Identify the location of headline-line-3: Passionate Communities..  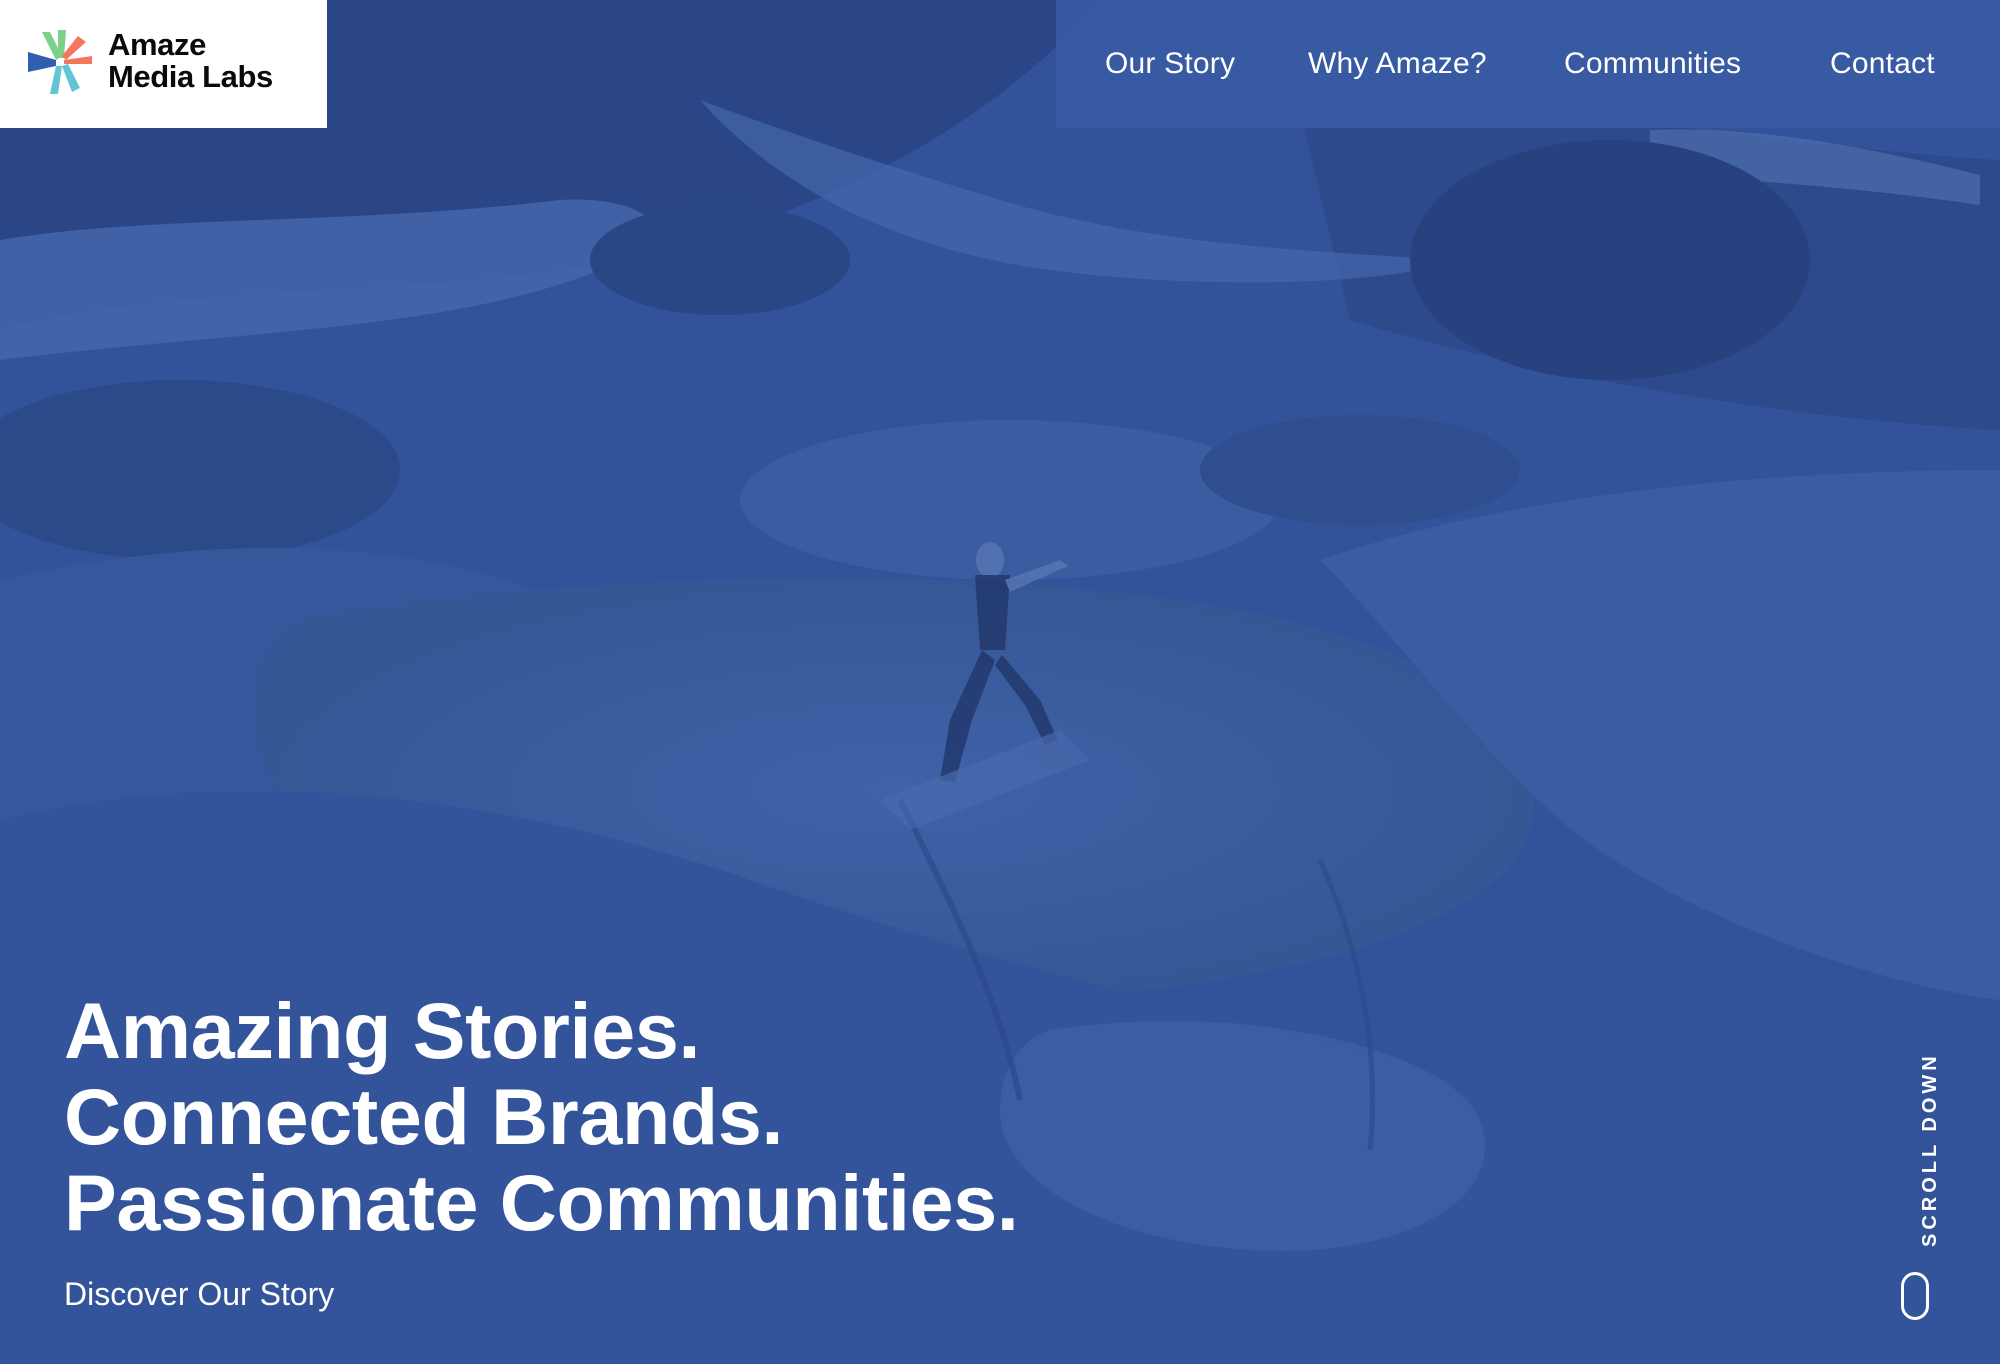
(541, 1202).